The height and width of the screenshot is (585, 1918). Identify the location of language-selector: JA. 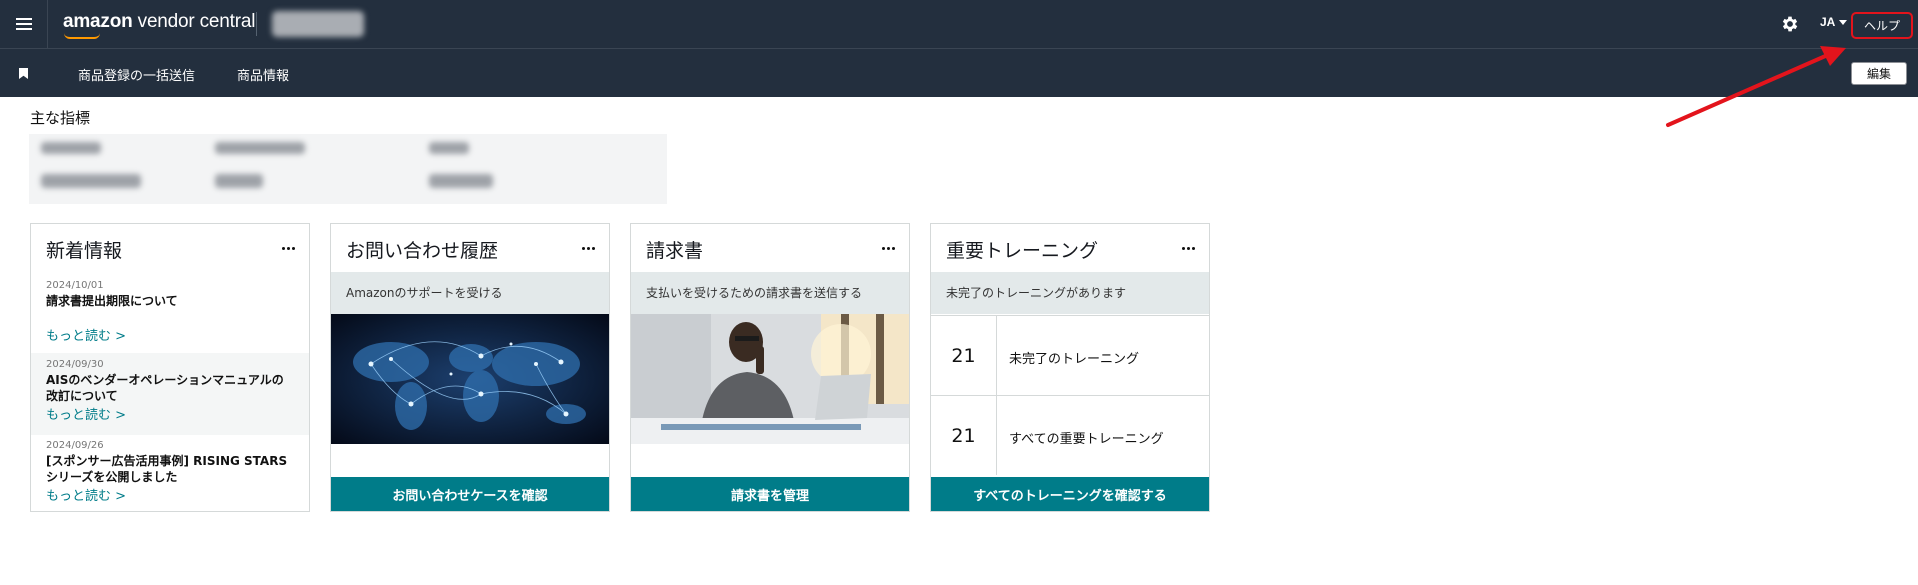
(1834, 22).